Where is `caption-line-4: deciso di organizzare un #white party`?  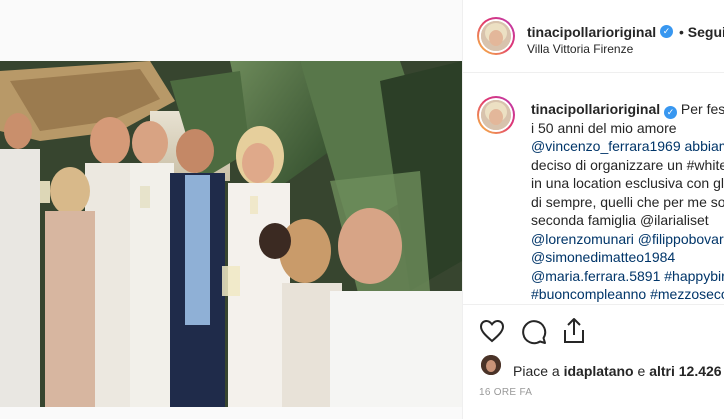
caption-line-4: deciso di organizzare un #white party is located at coordinates (627, 164).